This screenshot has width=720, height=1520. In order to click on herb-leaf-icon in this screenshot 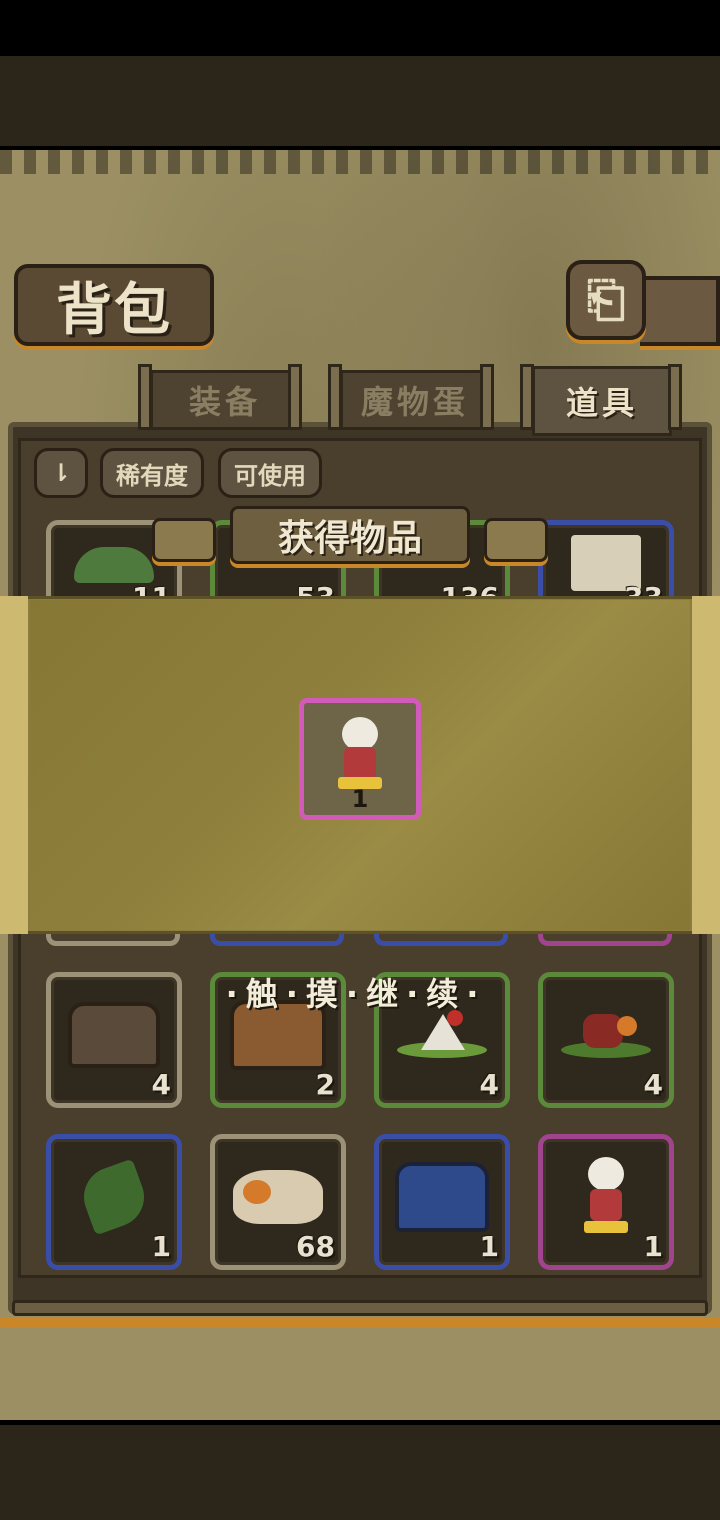, I will do `click(114, 1197)`.